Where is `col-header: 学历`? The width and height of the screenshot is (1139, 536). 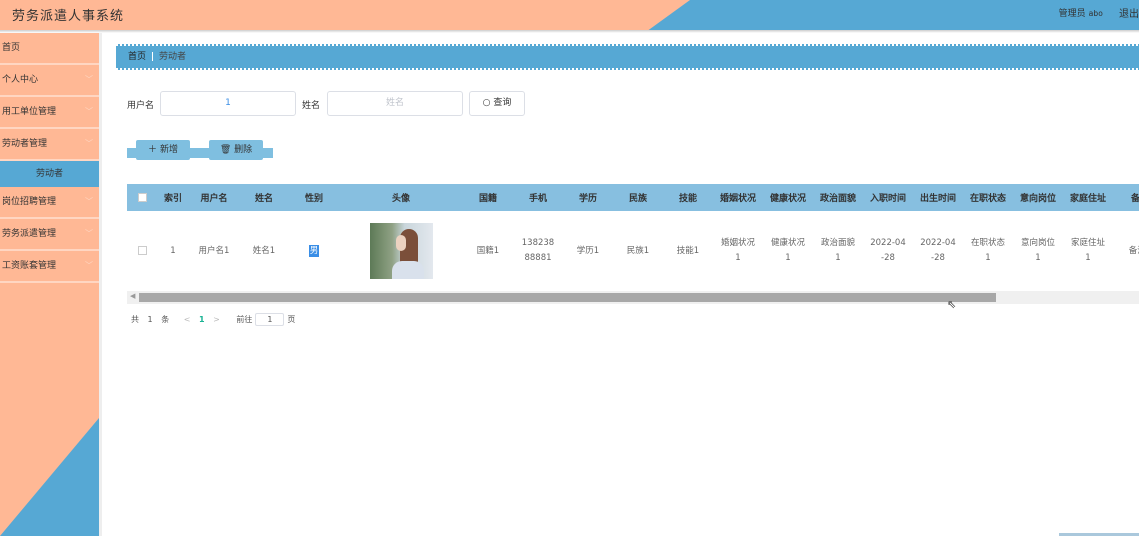
col-header: 学历 is located at coordinates (588, 197).